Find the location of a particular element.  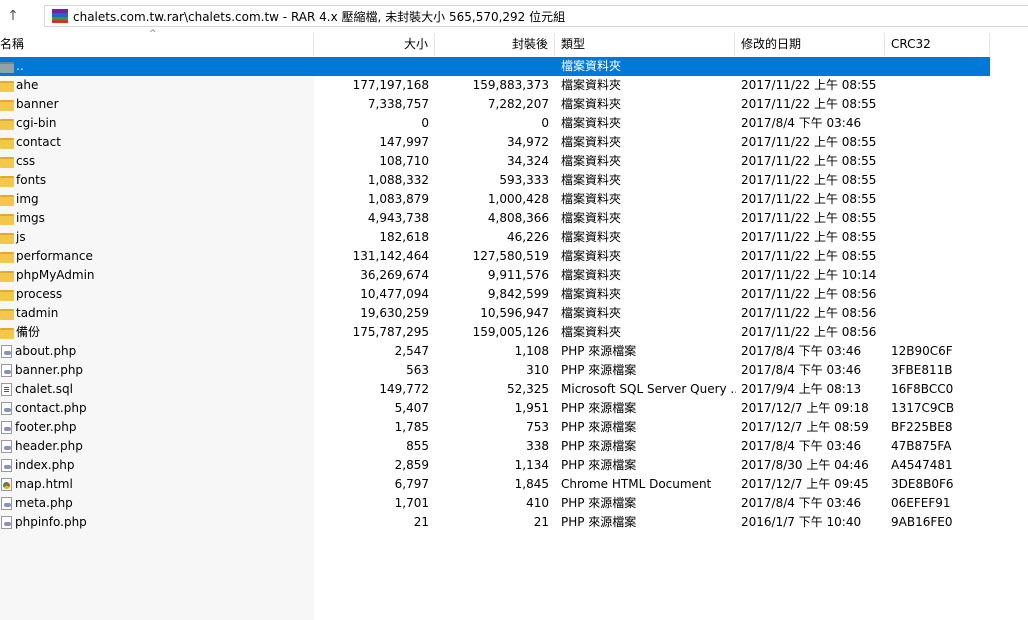

column-header-type: 類型 is located at coordinates (645, 44).